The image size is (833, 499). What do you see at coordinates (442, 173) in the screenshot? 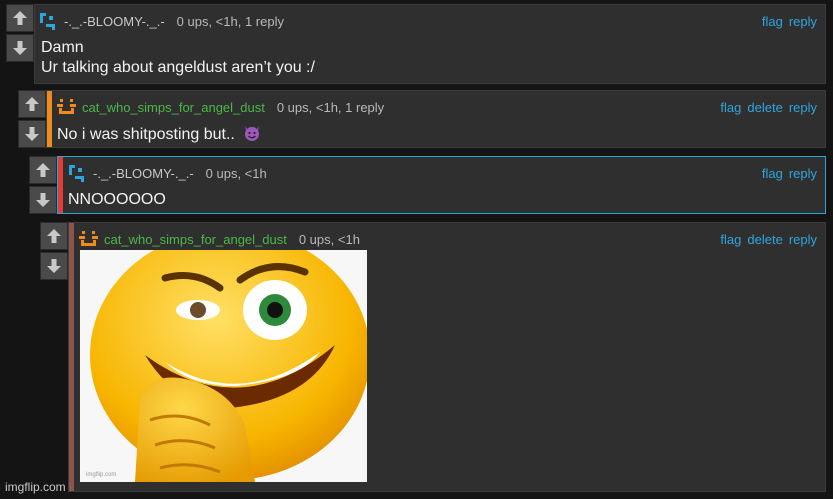
I see `comment-header: -._.-BLOOMY-._.- 0 ups, <1h flag reply` at bounding box center [442, 173].